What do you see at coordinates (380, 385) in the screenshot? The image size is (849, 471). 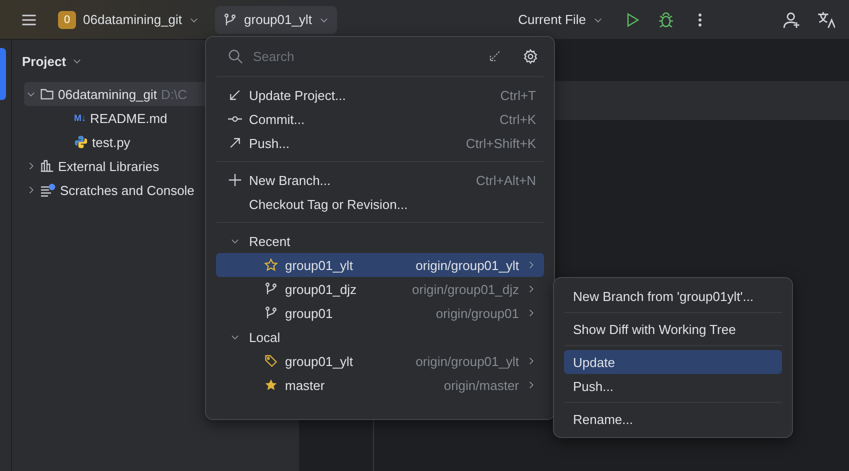 I see `branch-item: master origin/master` at bounding box center [380, 385].